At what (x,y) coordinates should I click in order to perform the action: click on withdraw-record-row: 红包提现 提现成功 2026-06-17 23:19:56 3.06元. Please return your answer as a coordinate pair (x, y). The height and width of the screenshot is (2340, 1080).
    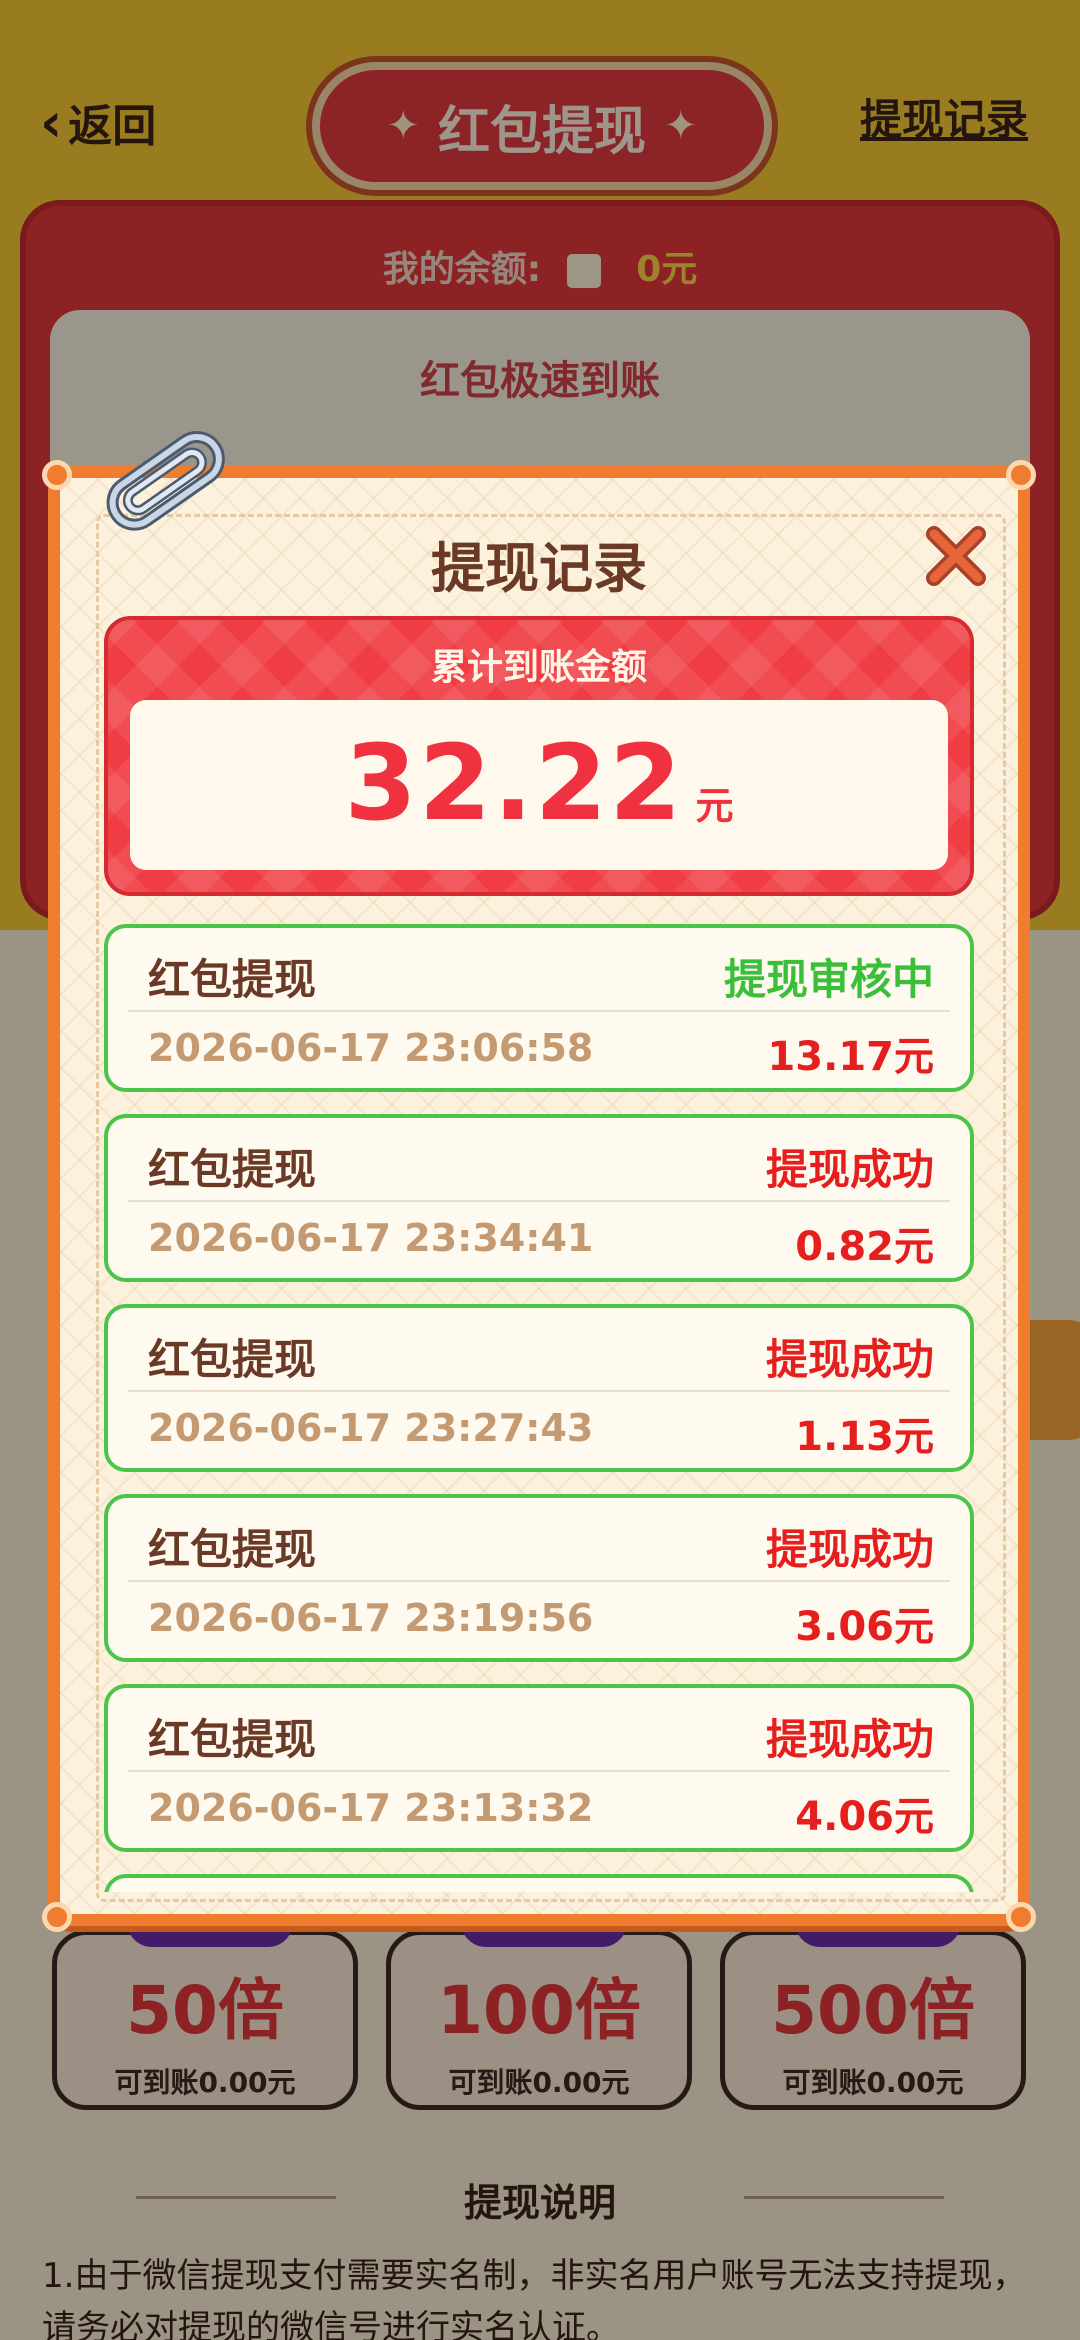
    Looking at the image, I should click on (539, 1578).